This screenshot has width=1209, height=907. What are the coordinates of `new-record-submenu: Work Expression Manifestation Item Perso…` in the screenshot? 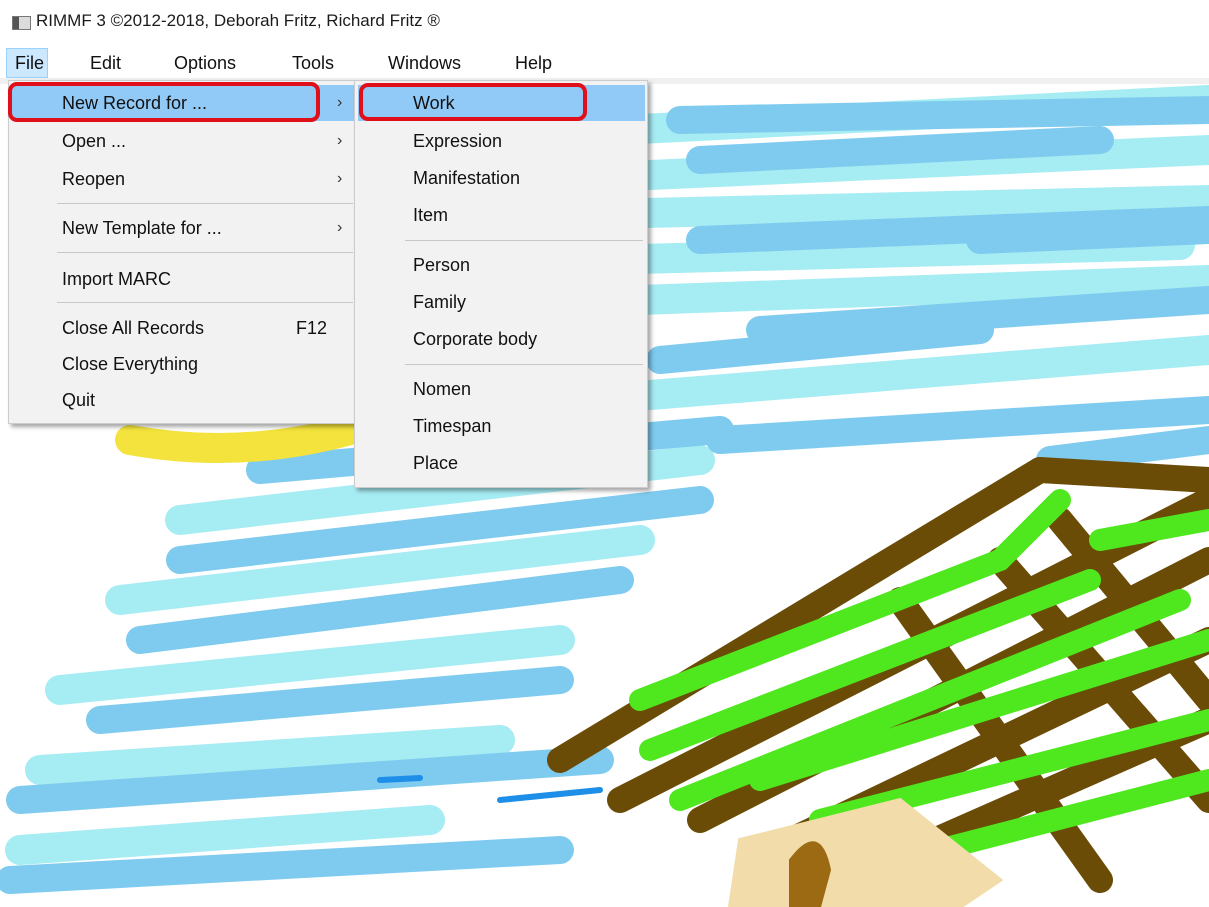 It's located at (501, 284).